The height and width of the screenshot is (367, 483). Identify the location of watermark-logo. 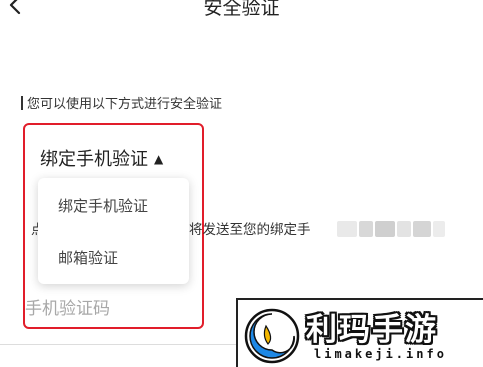
(272, 336).